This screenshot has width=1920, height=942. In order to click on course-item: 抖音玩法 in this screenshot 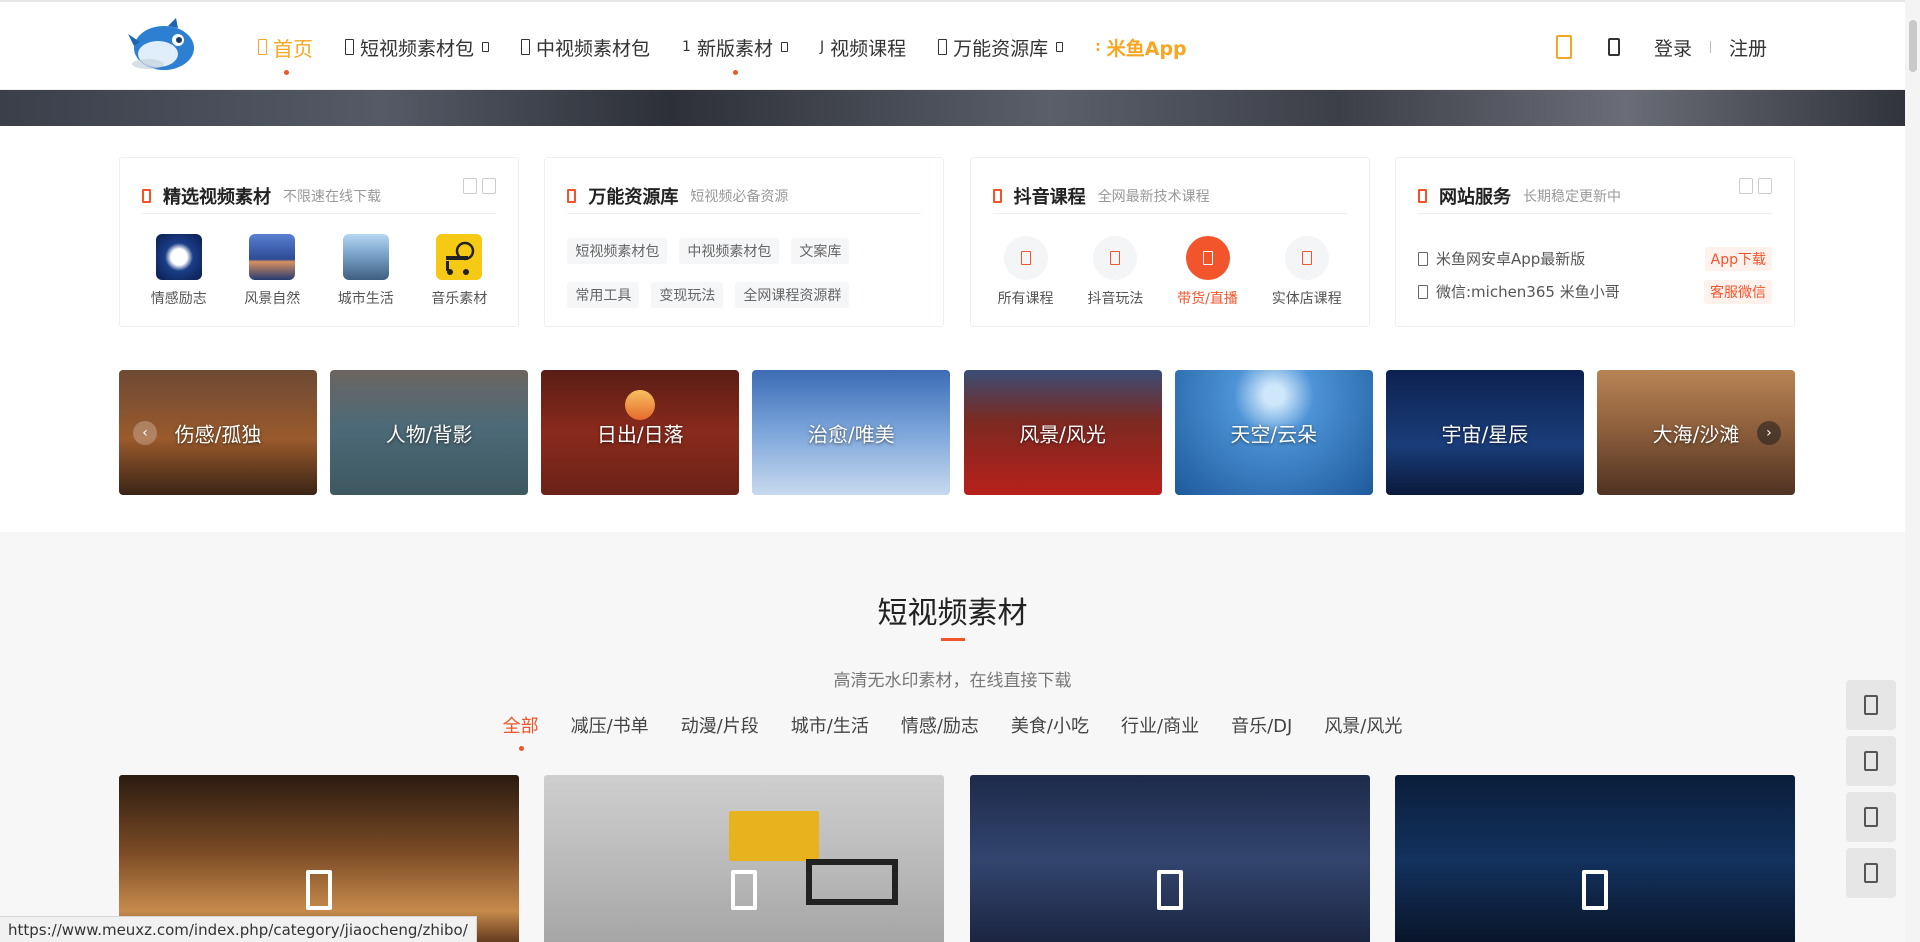, I will do `click(1115, 272)`.